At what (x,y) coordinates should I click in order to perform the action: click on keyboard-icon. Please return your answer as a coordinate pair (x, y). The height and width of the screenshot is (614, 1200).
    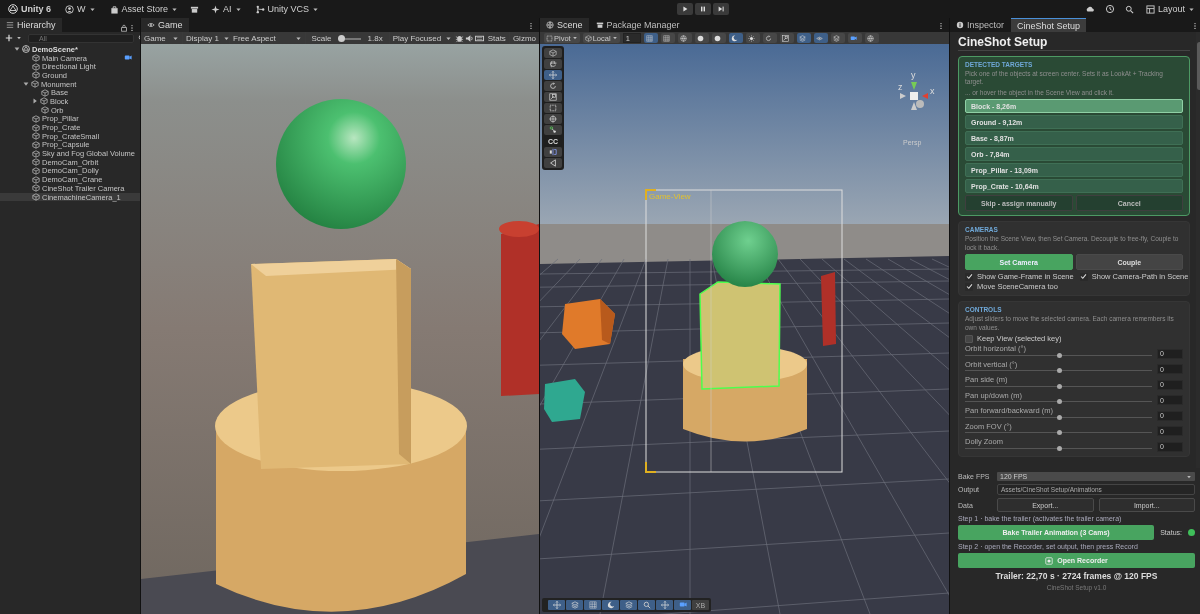
    Looking at the image, I should click on (479, 38).